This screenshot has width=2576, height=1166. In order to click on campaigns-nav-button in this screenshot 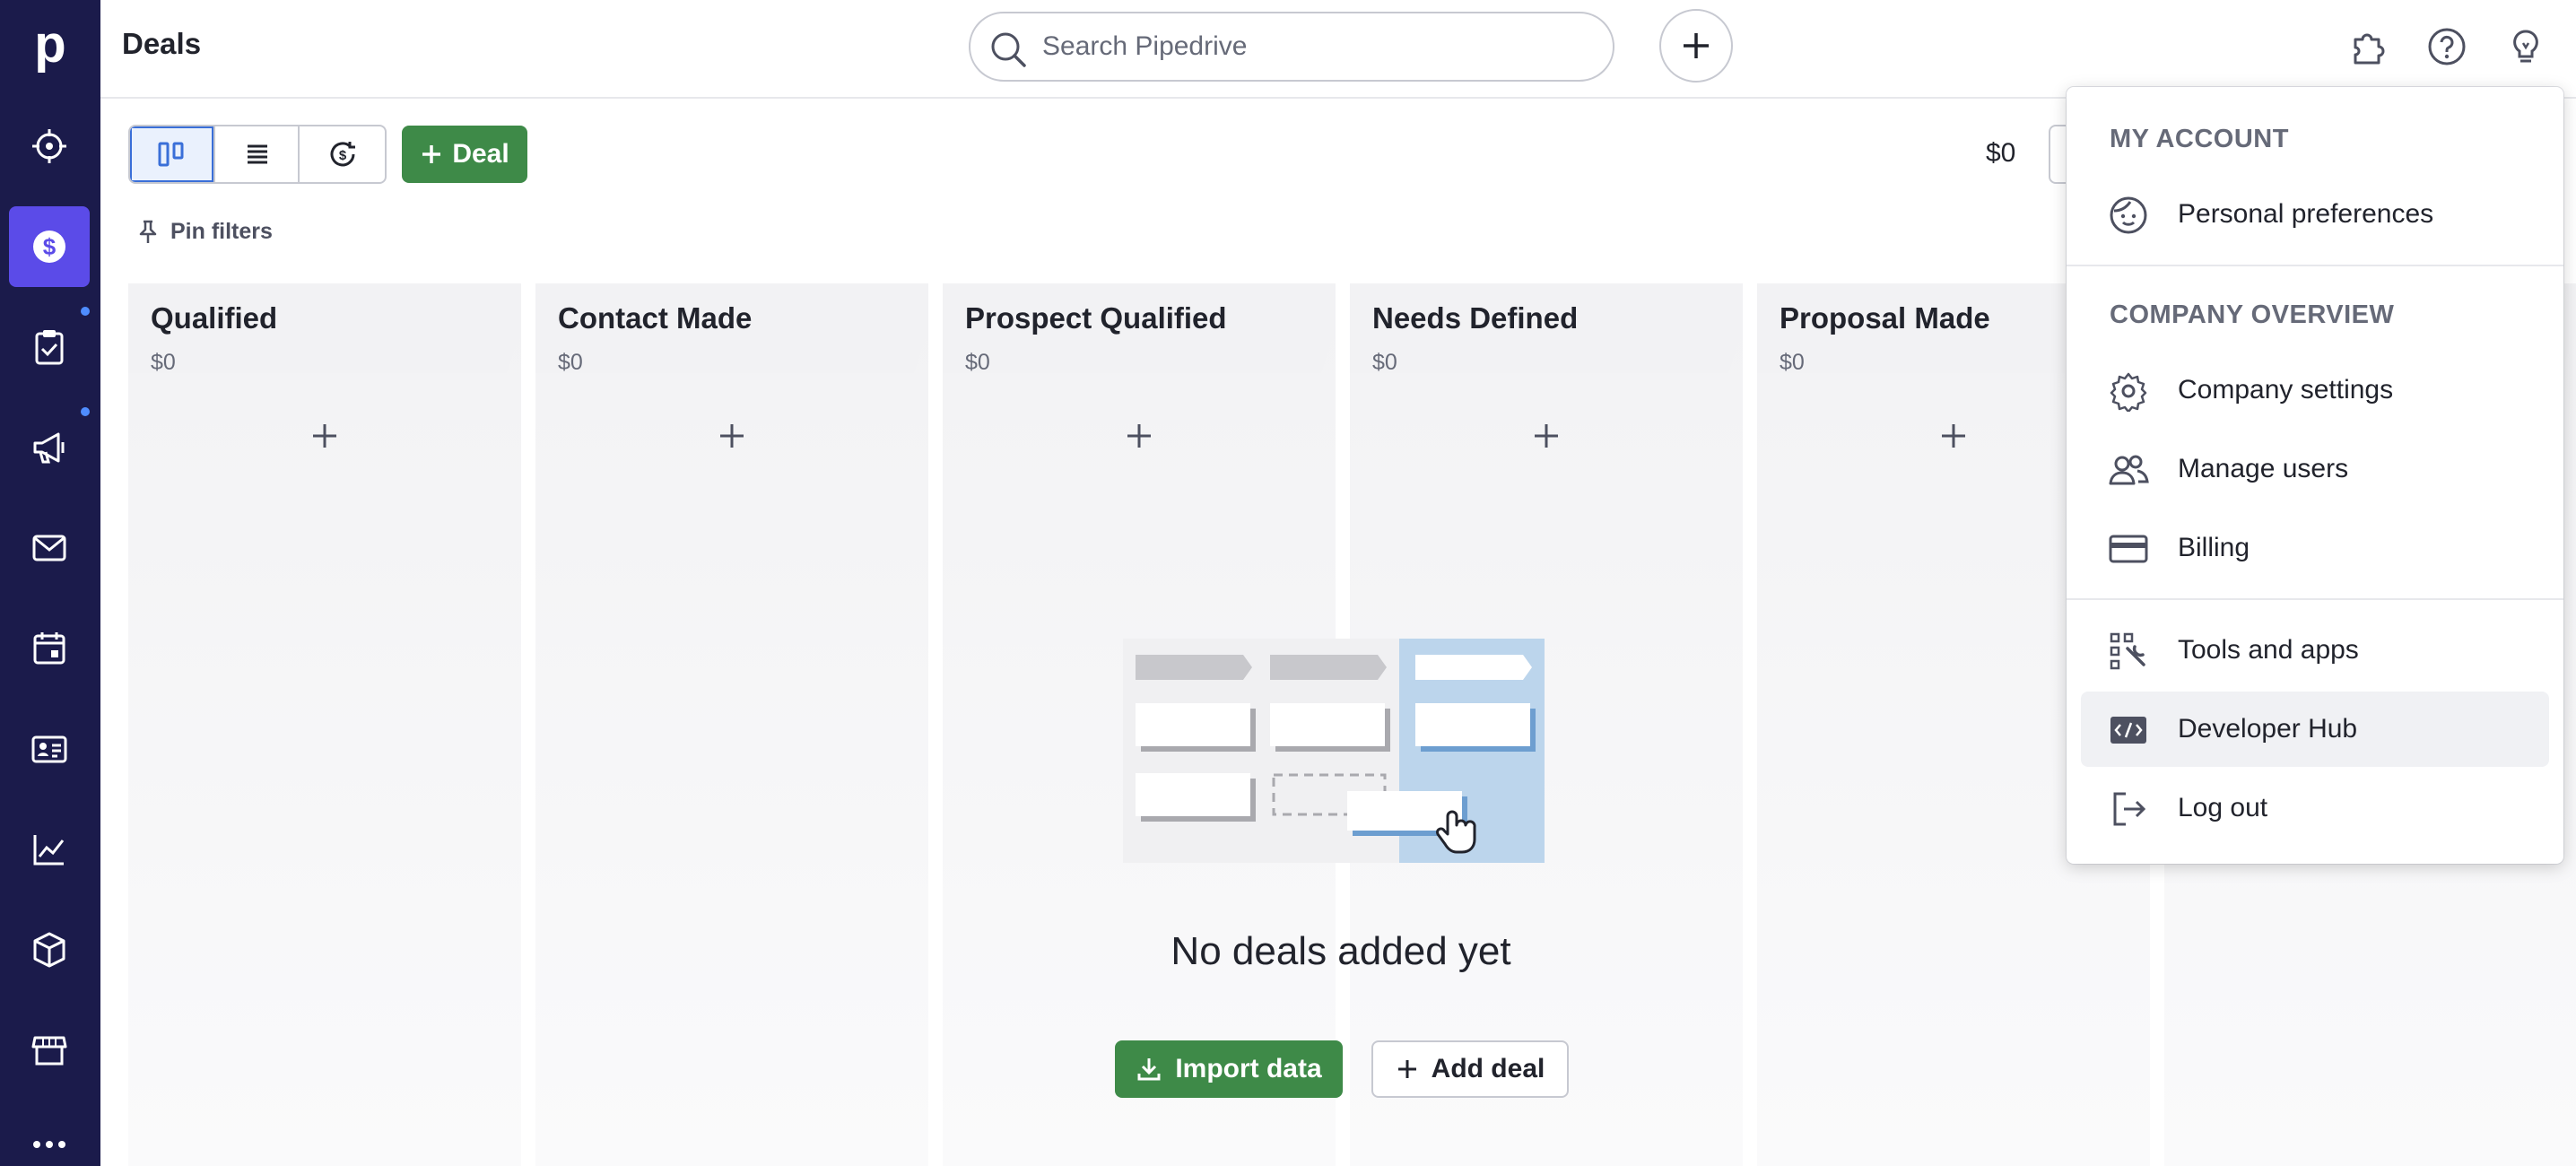, I will do `click(49, 447)`.